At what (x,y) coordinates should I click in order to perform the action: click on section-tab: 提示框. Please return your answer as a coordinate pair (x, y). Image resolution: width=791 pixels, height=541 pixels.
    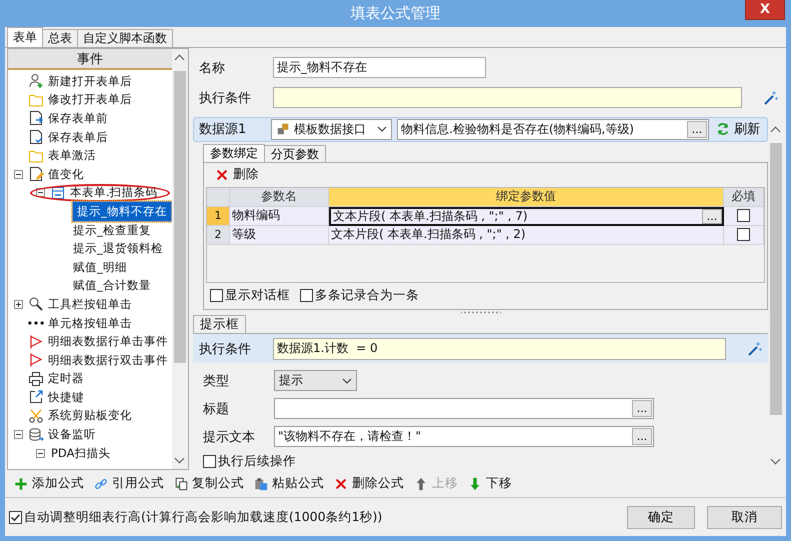
    Looking at the image, I should click on (219, 324).